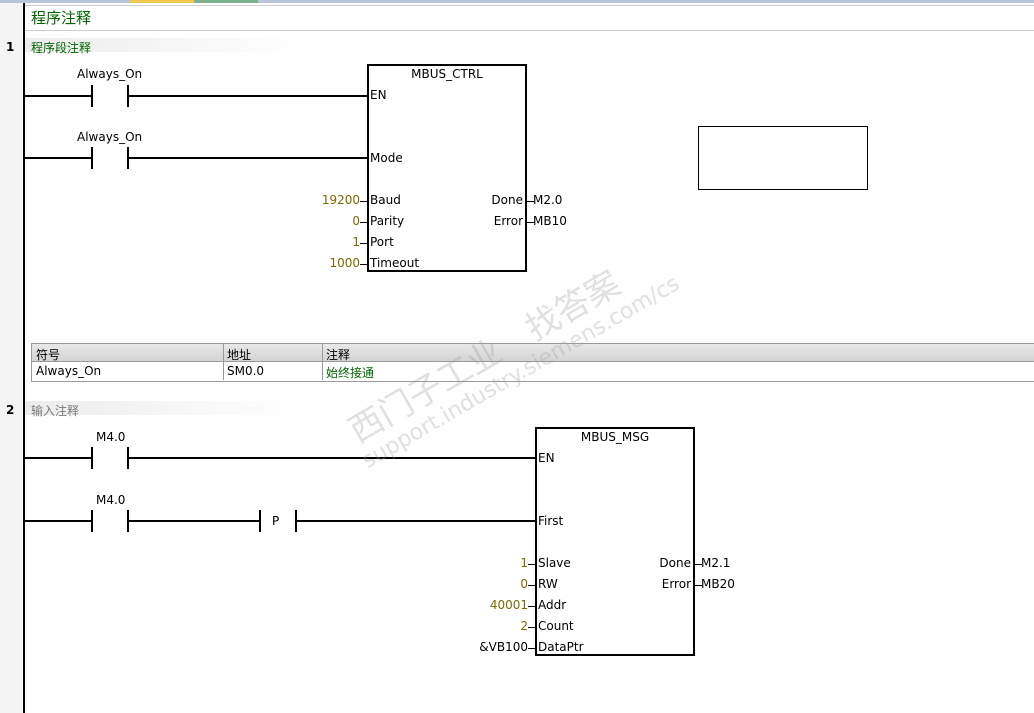 The image size is (1034, 713). I want to click on comment-cell: 始终接通, so click(350, 372).